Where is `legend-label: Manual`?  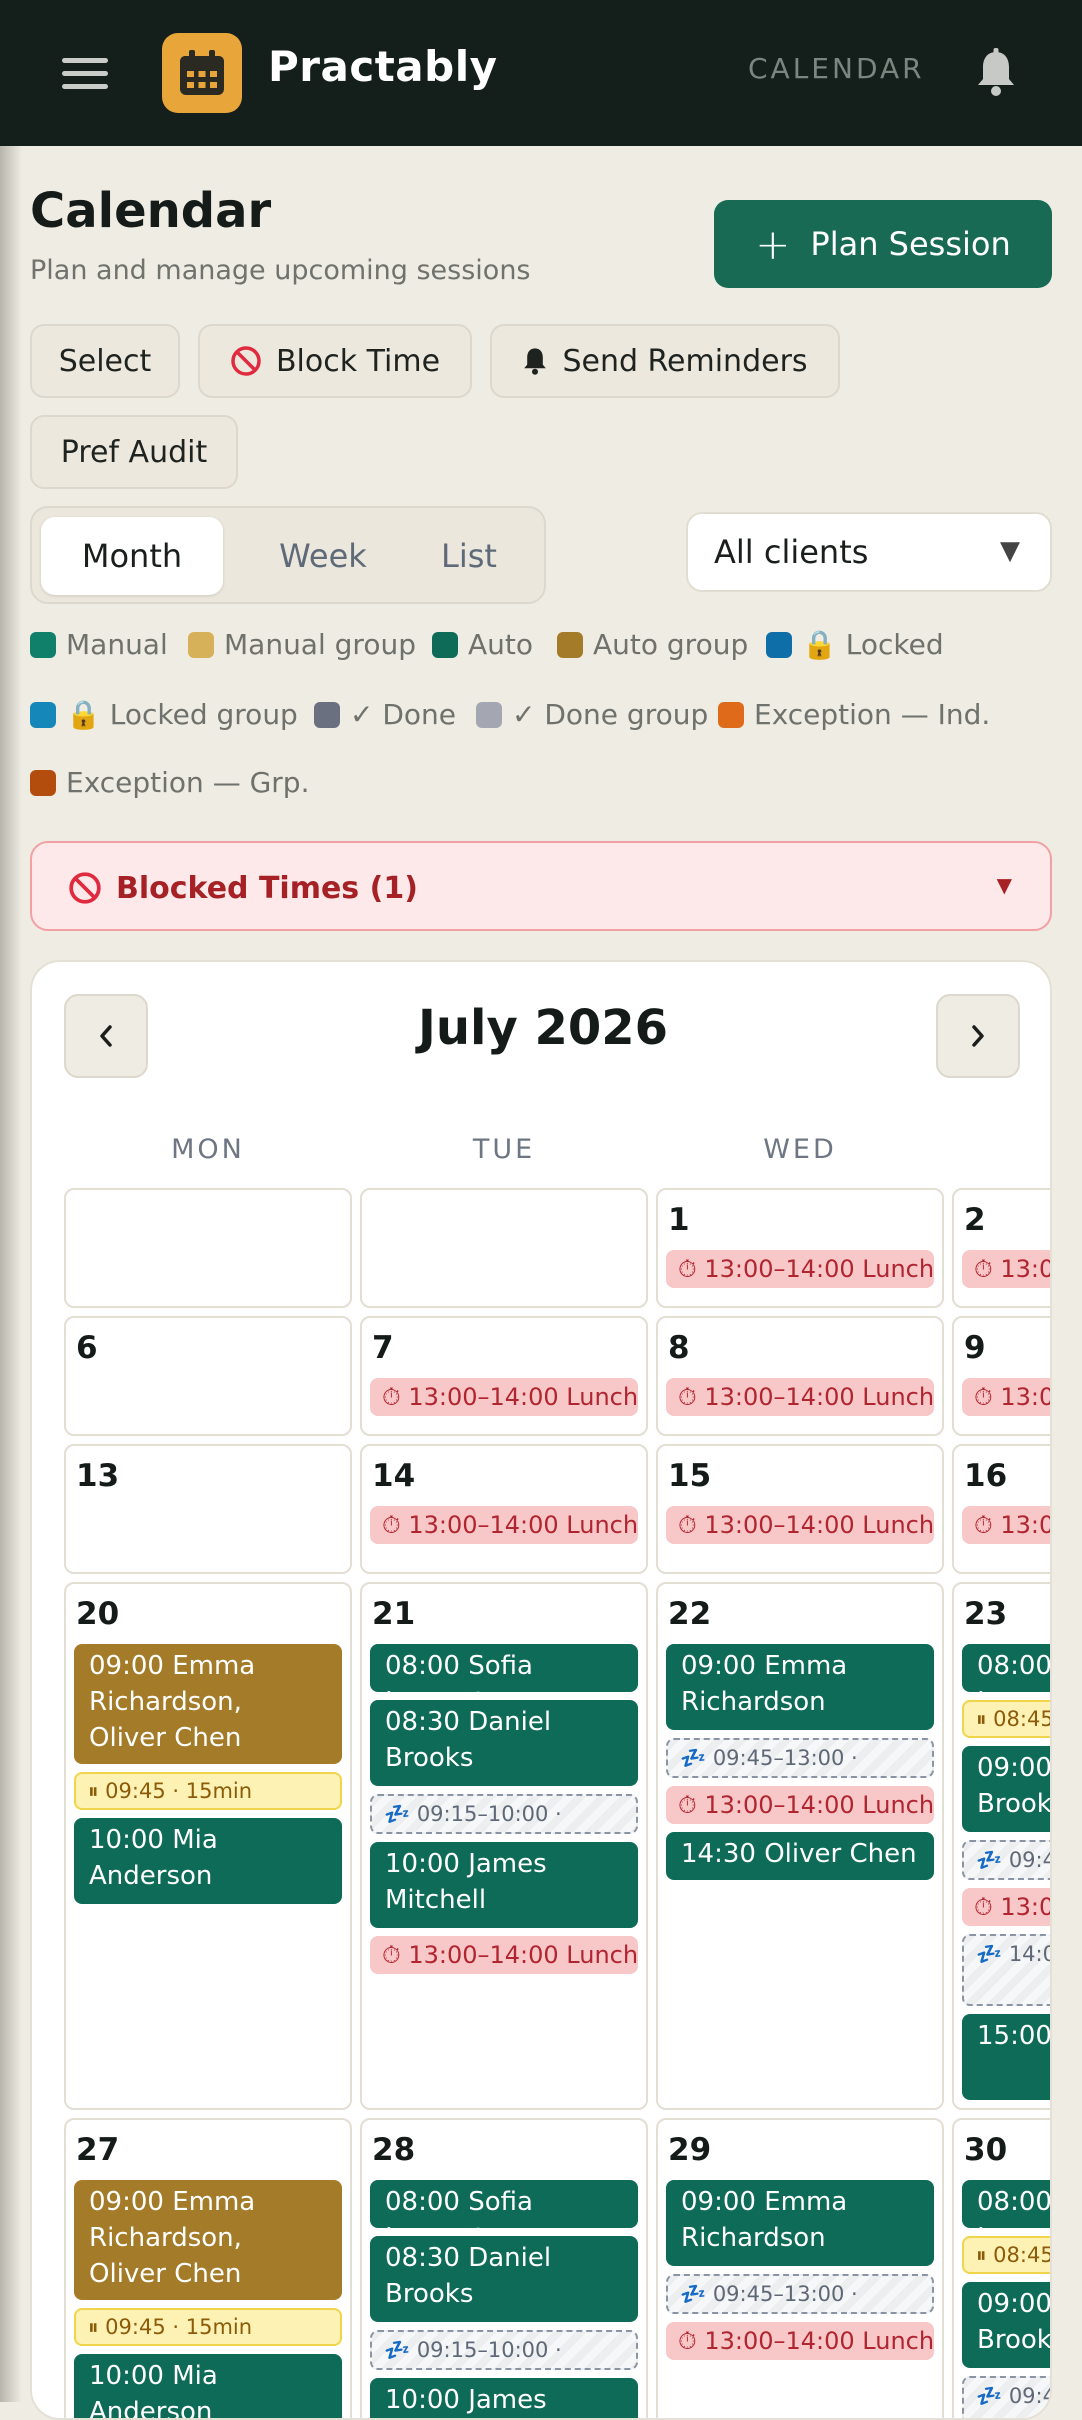
legend-label: Manual is located at coordinates (117, 644).